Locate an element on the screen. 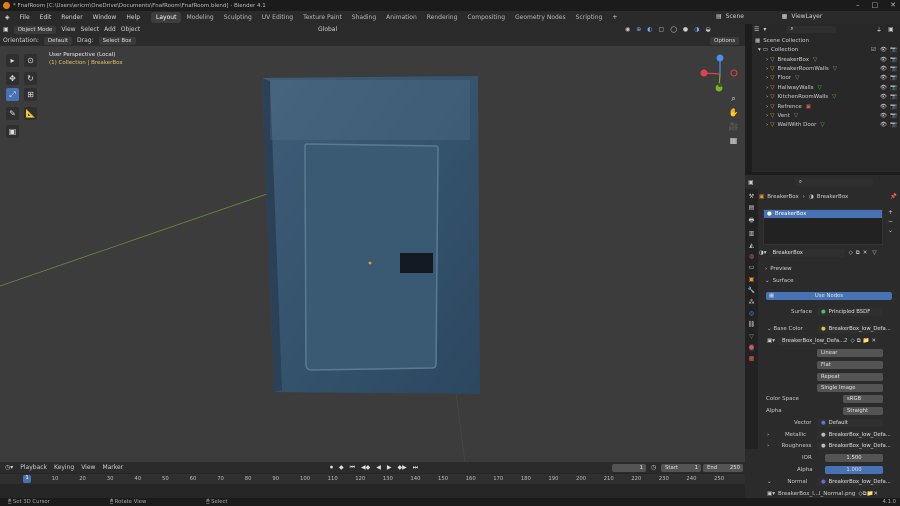  workspace-tab-layout: Layout is located at coordinates (166, 17).